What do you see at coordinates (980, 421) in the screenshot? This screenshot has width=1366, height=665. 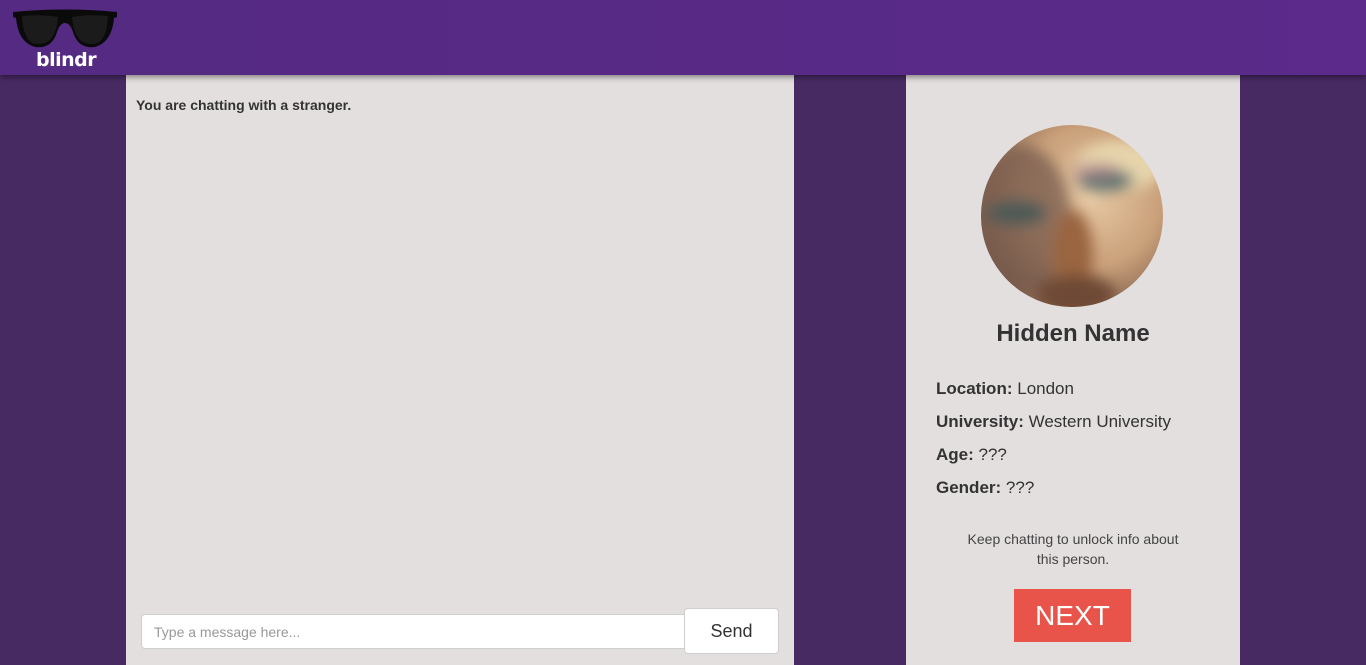 I see `info-label: University:` at bounding box center [980, 421].